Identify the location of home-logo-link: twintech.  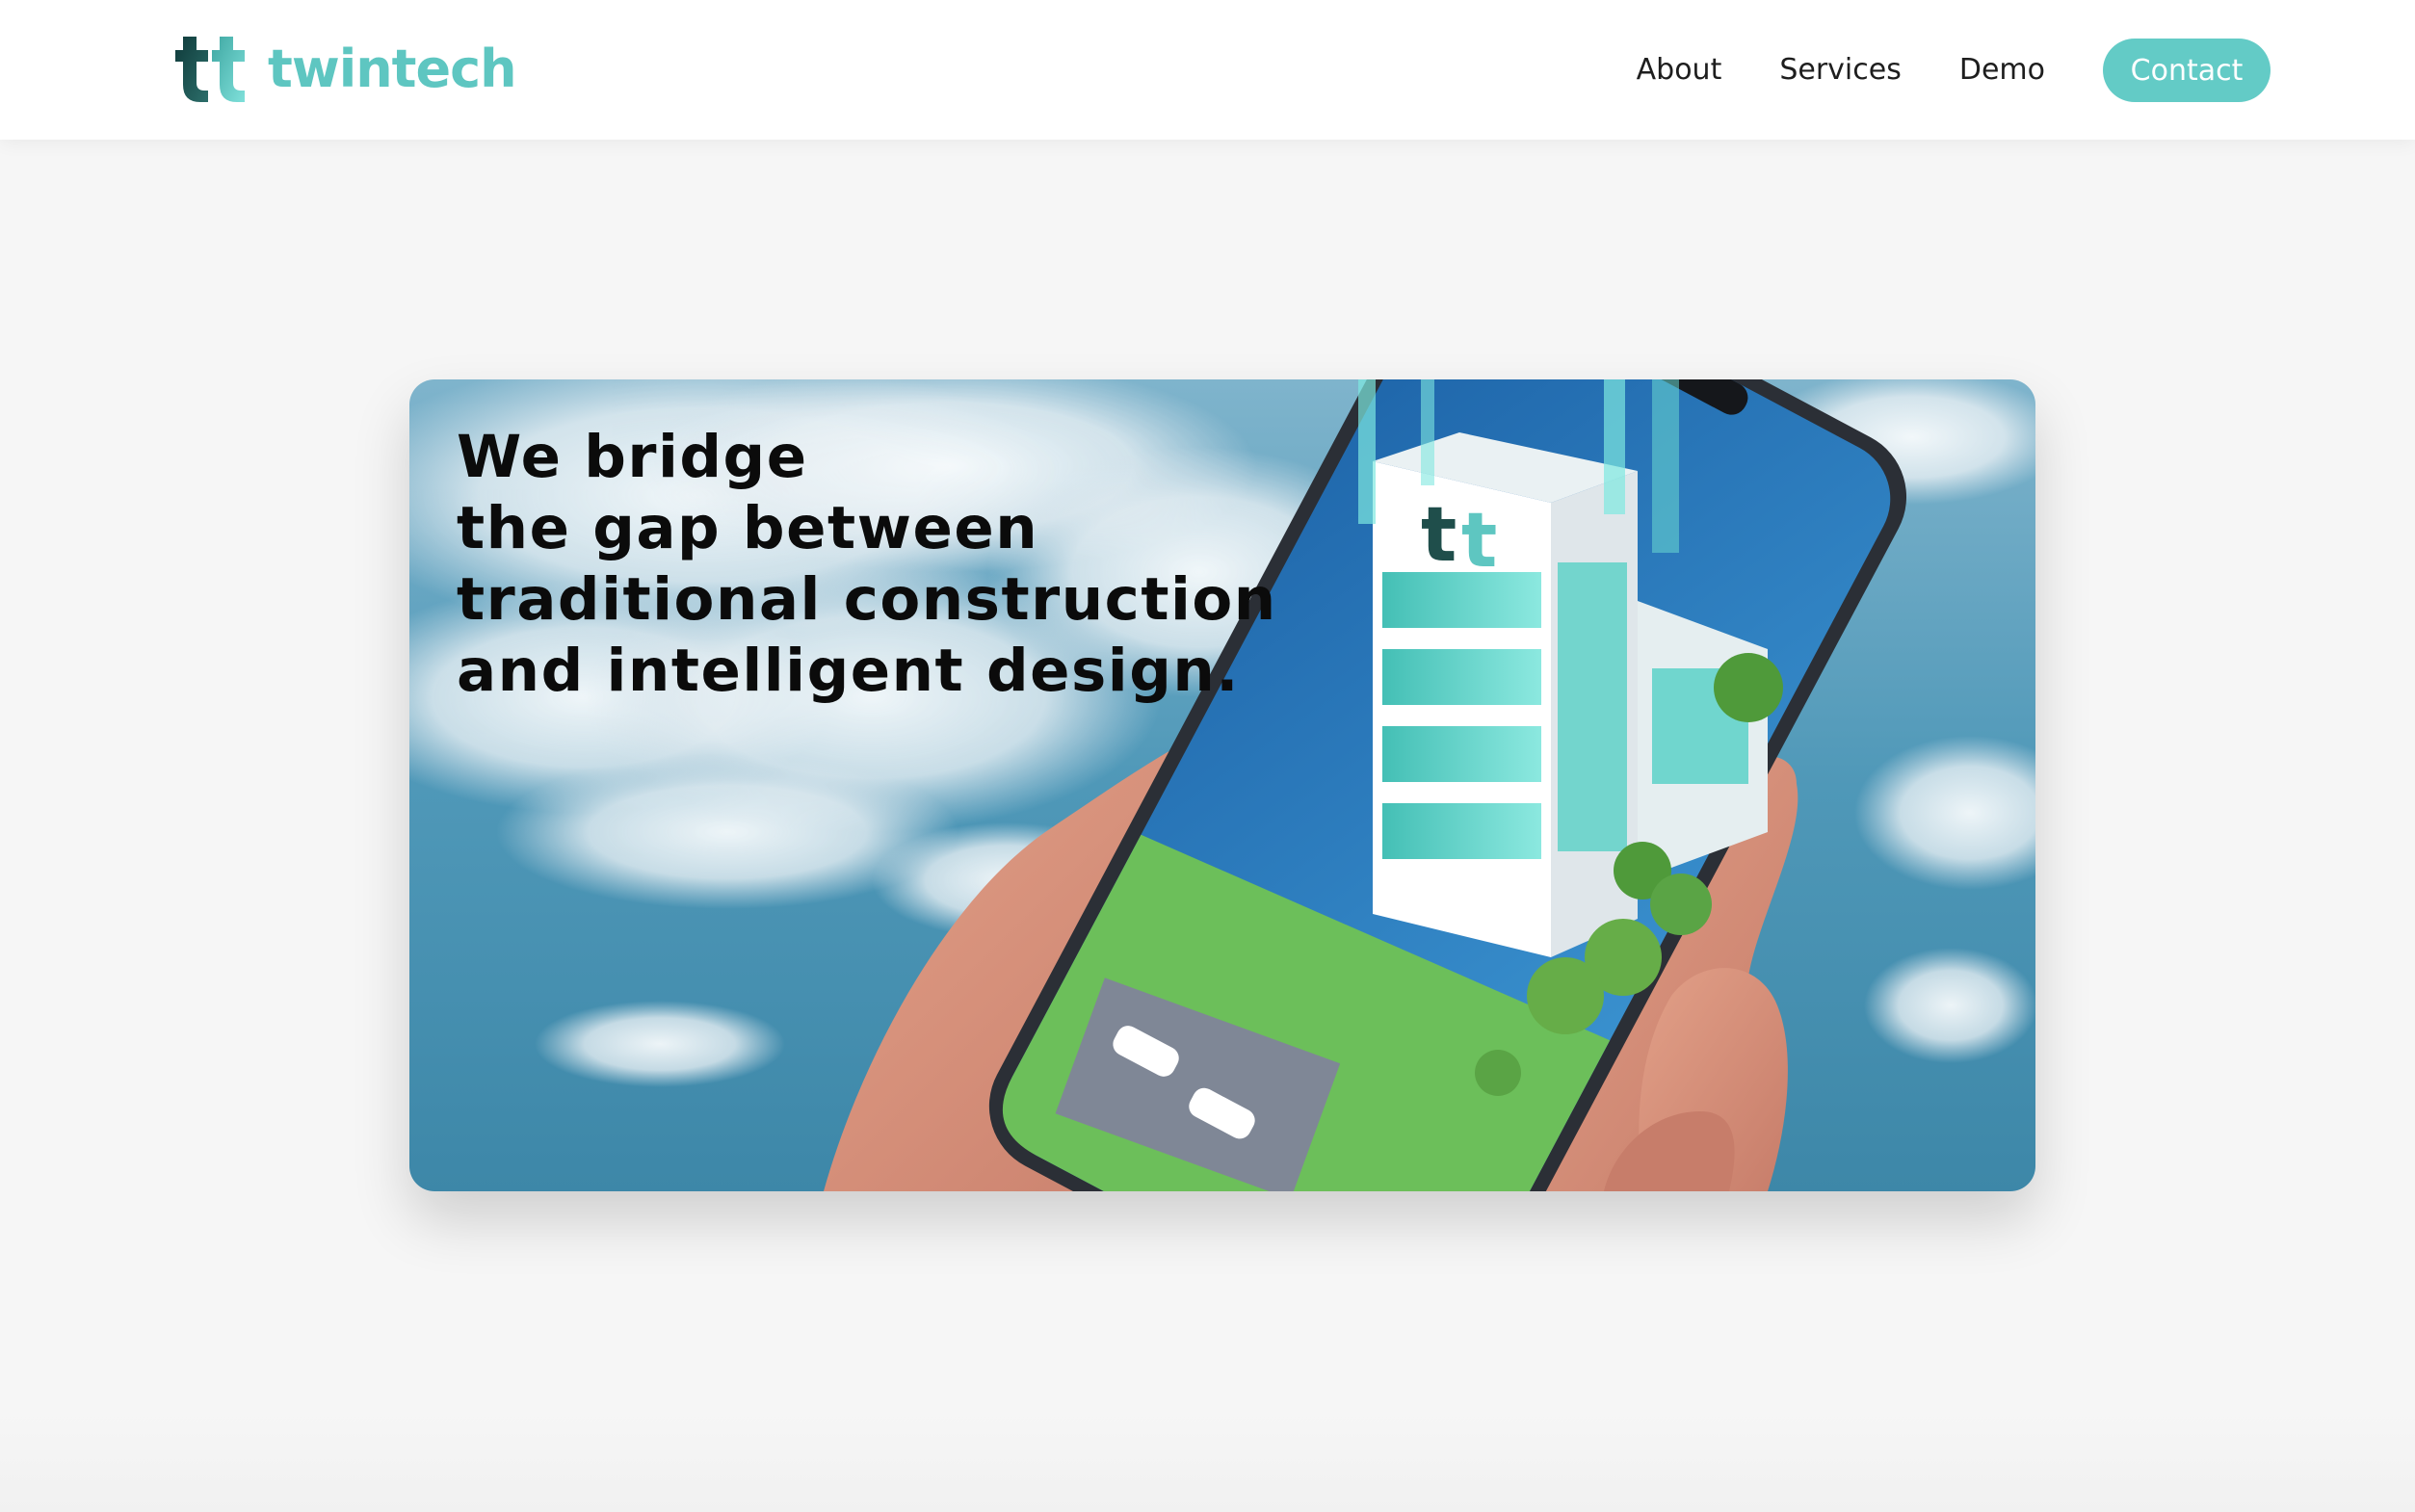
(346, 69).